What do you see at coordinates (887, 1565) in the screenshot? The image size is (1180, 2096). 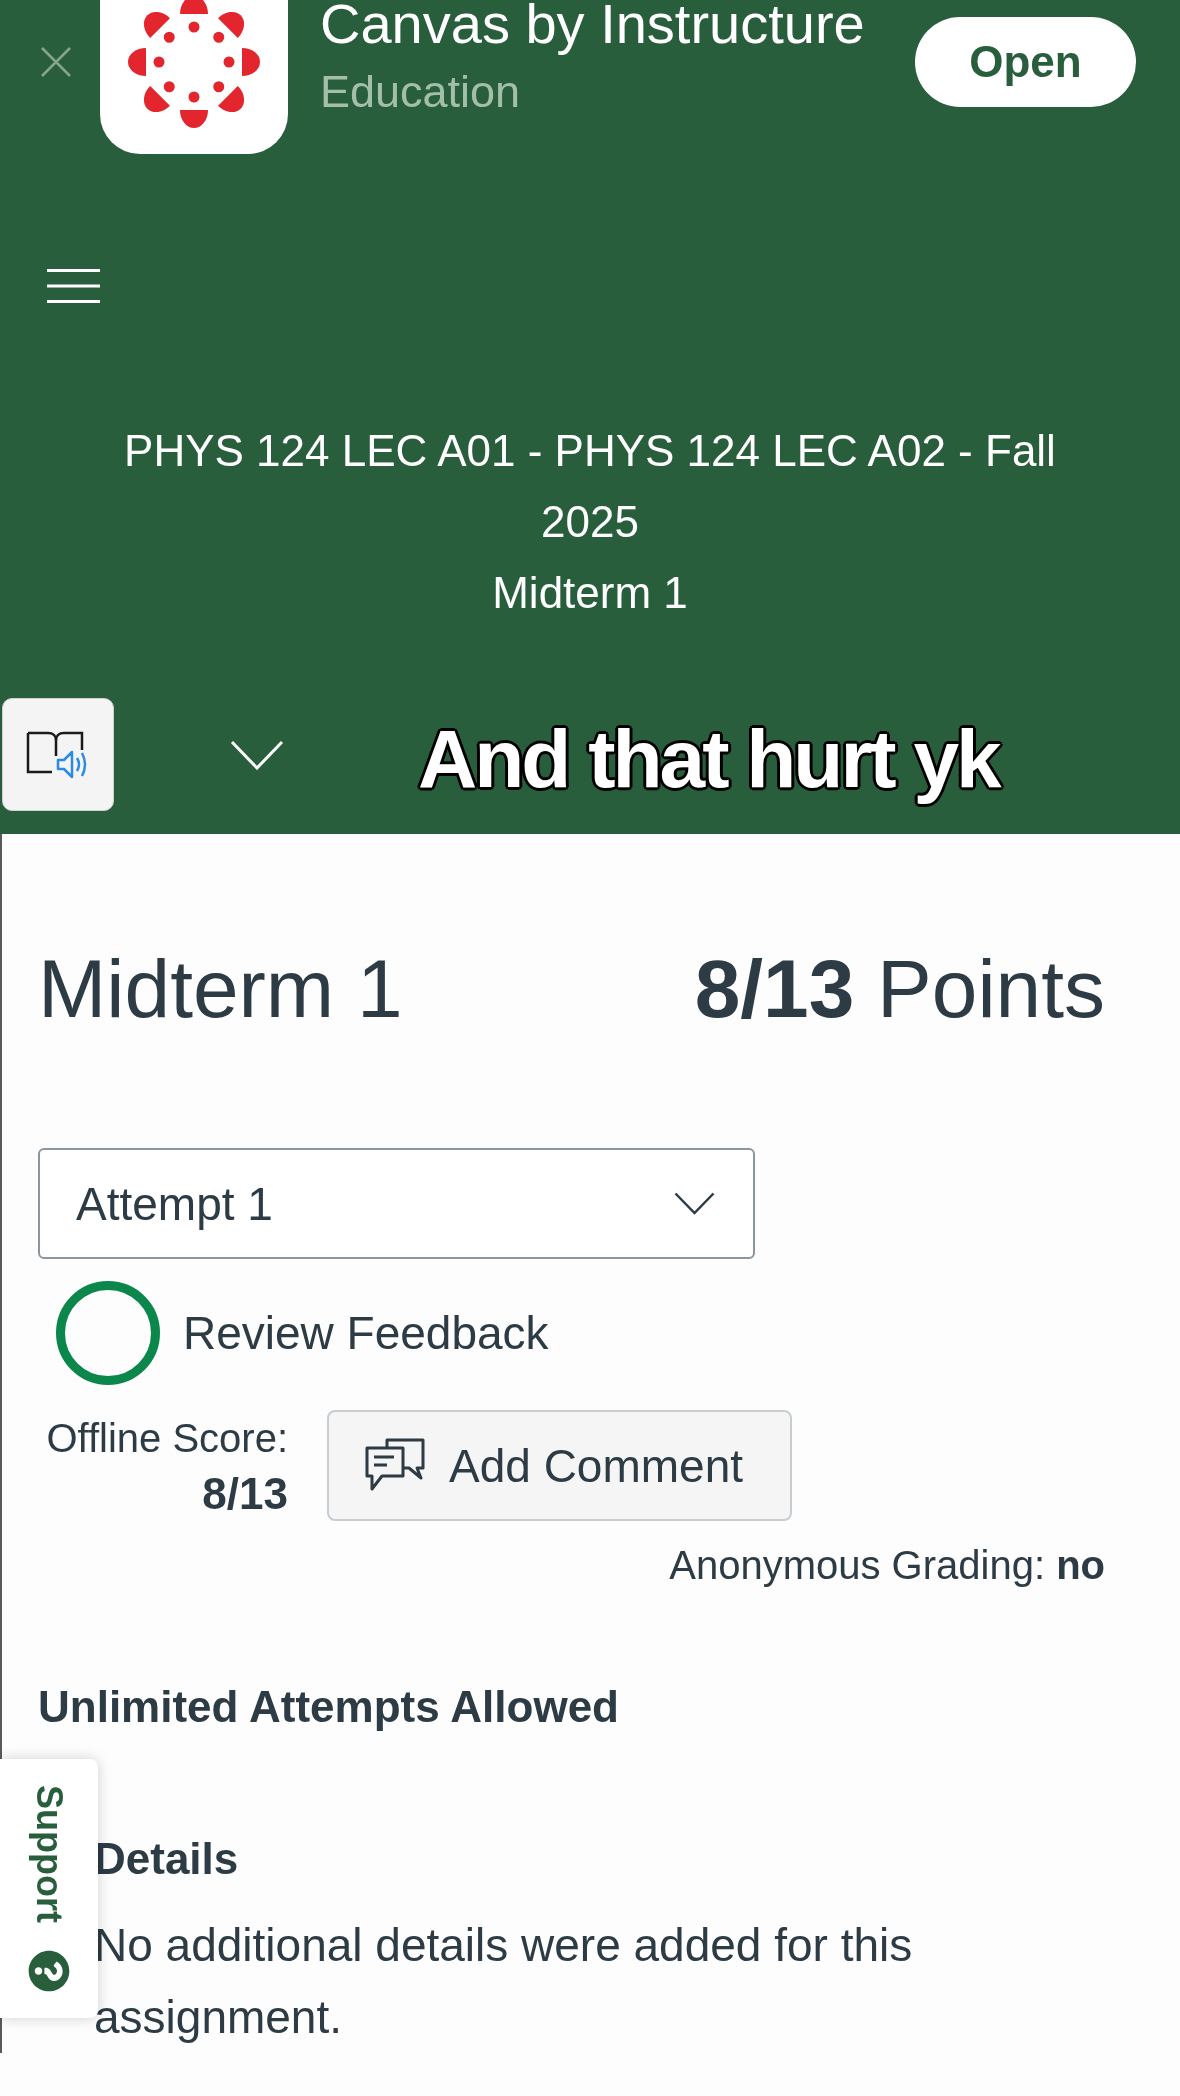 I see `anonymous-grading-text: Anonymous Grading: no` at bounding box center [887, 1565].